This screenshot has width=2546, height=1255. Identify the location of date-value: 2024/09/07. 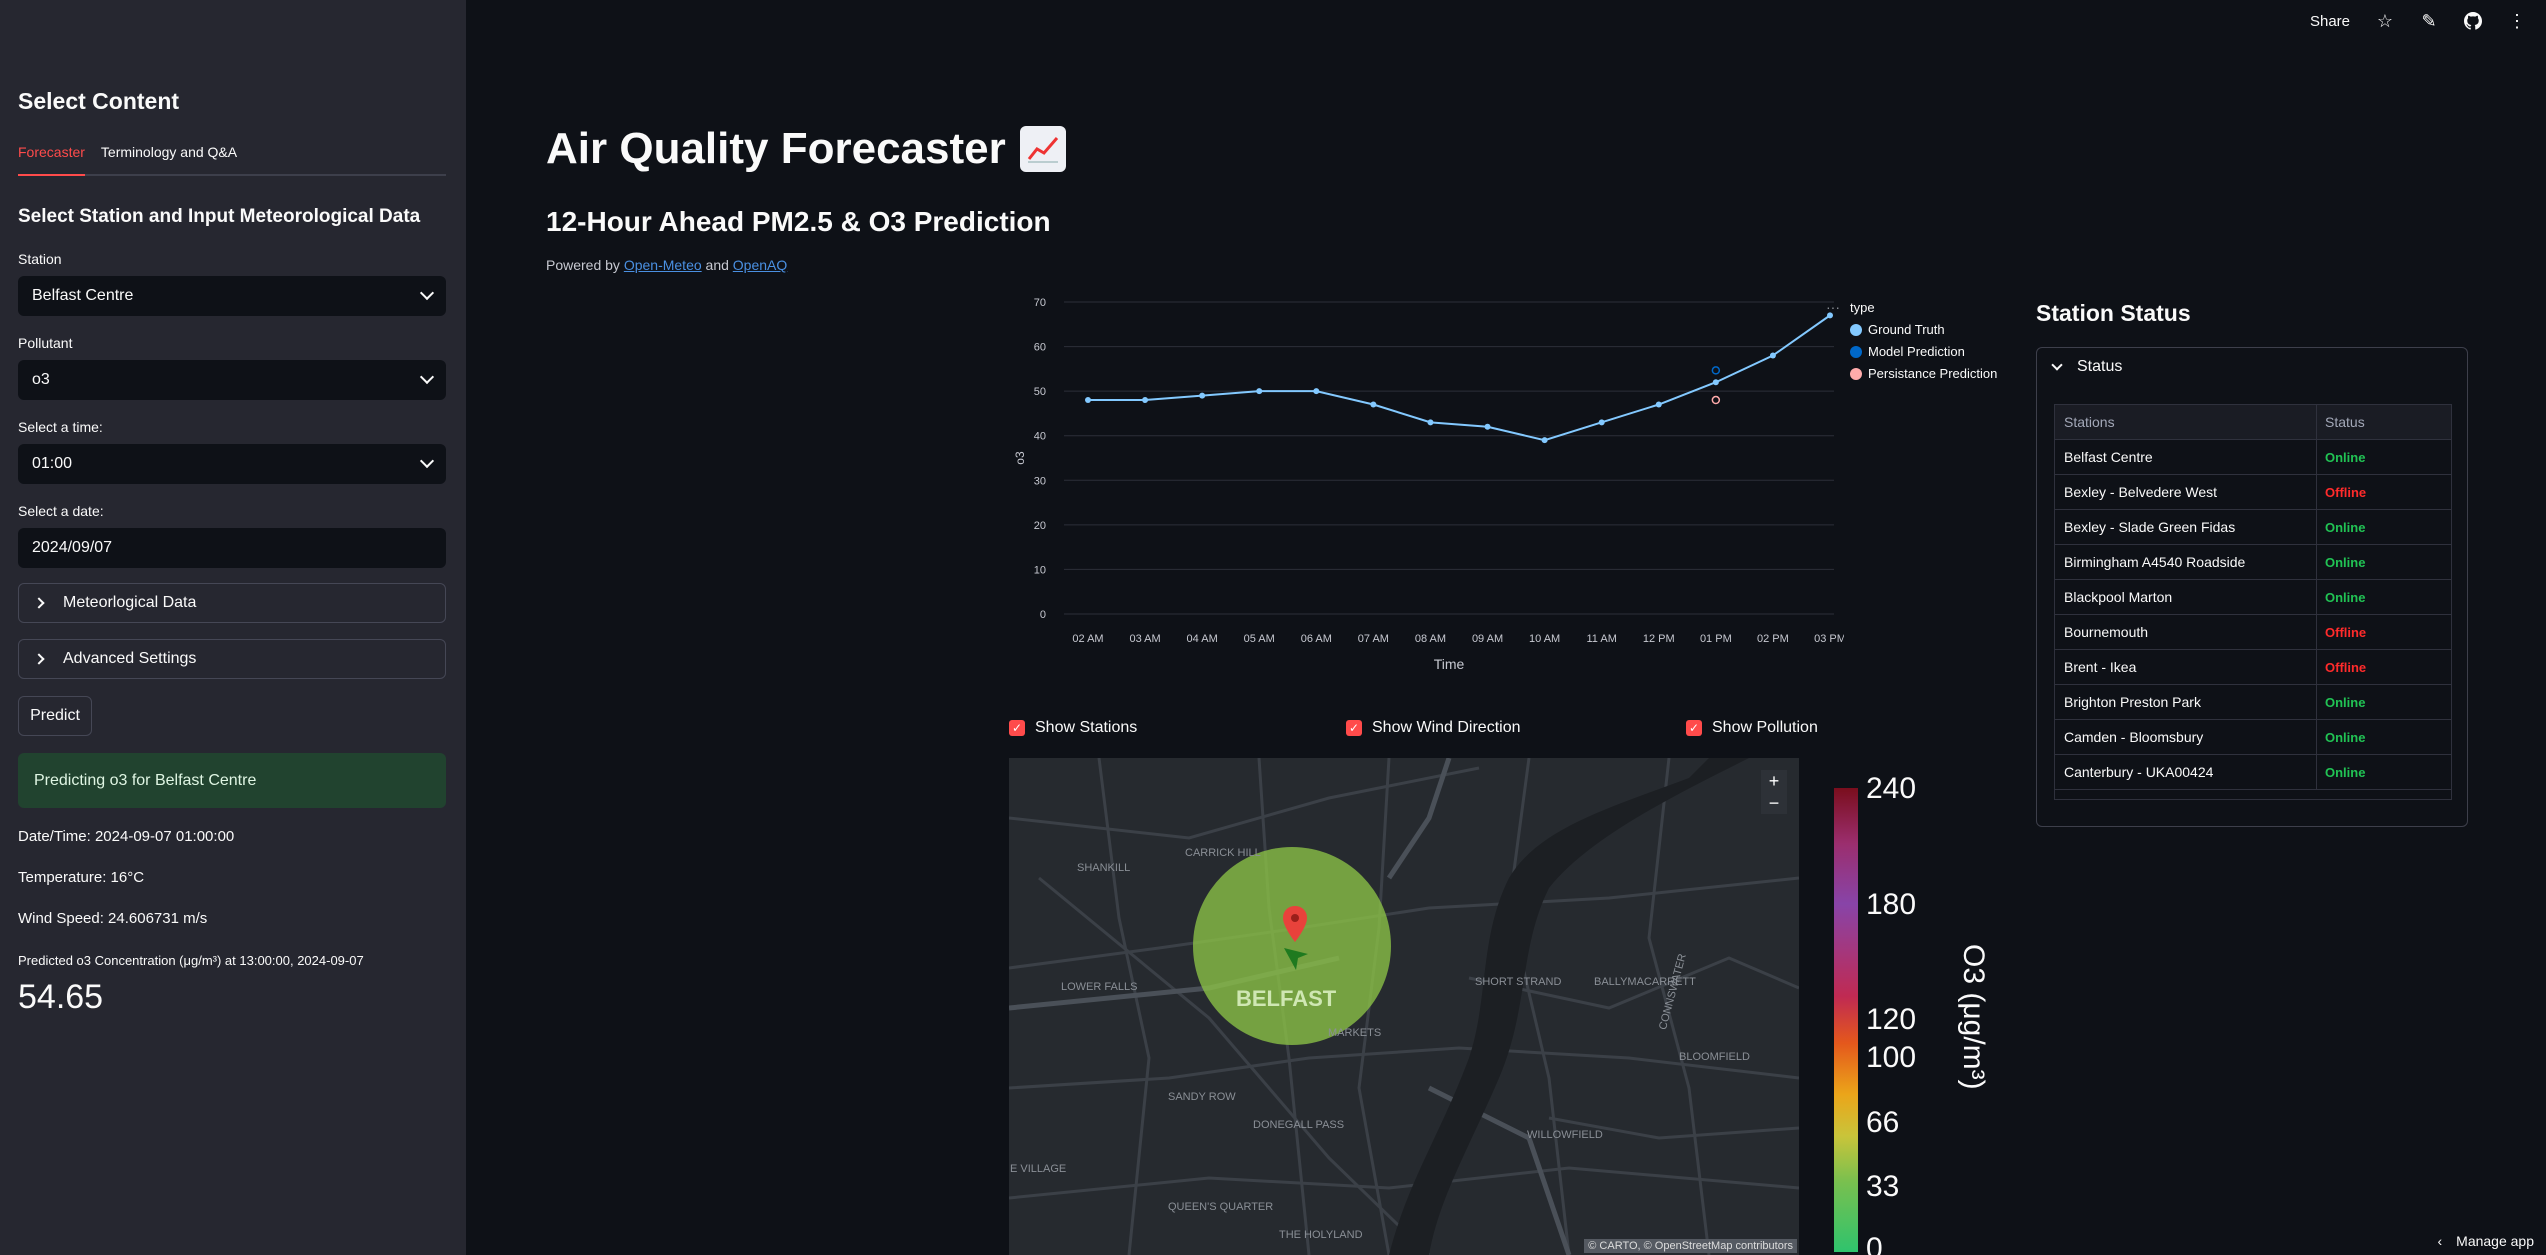
(72, 547).